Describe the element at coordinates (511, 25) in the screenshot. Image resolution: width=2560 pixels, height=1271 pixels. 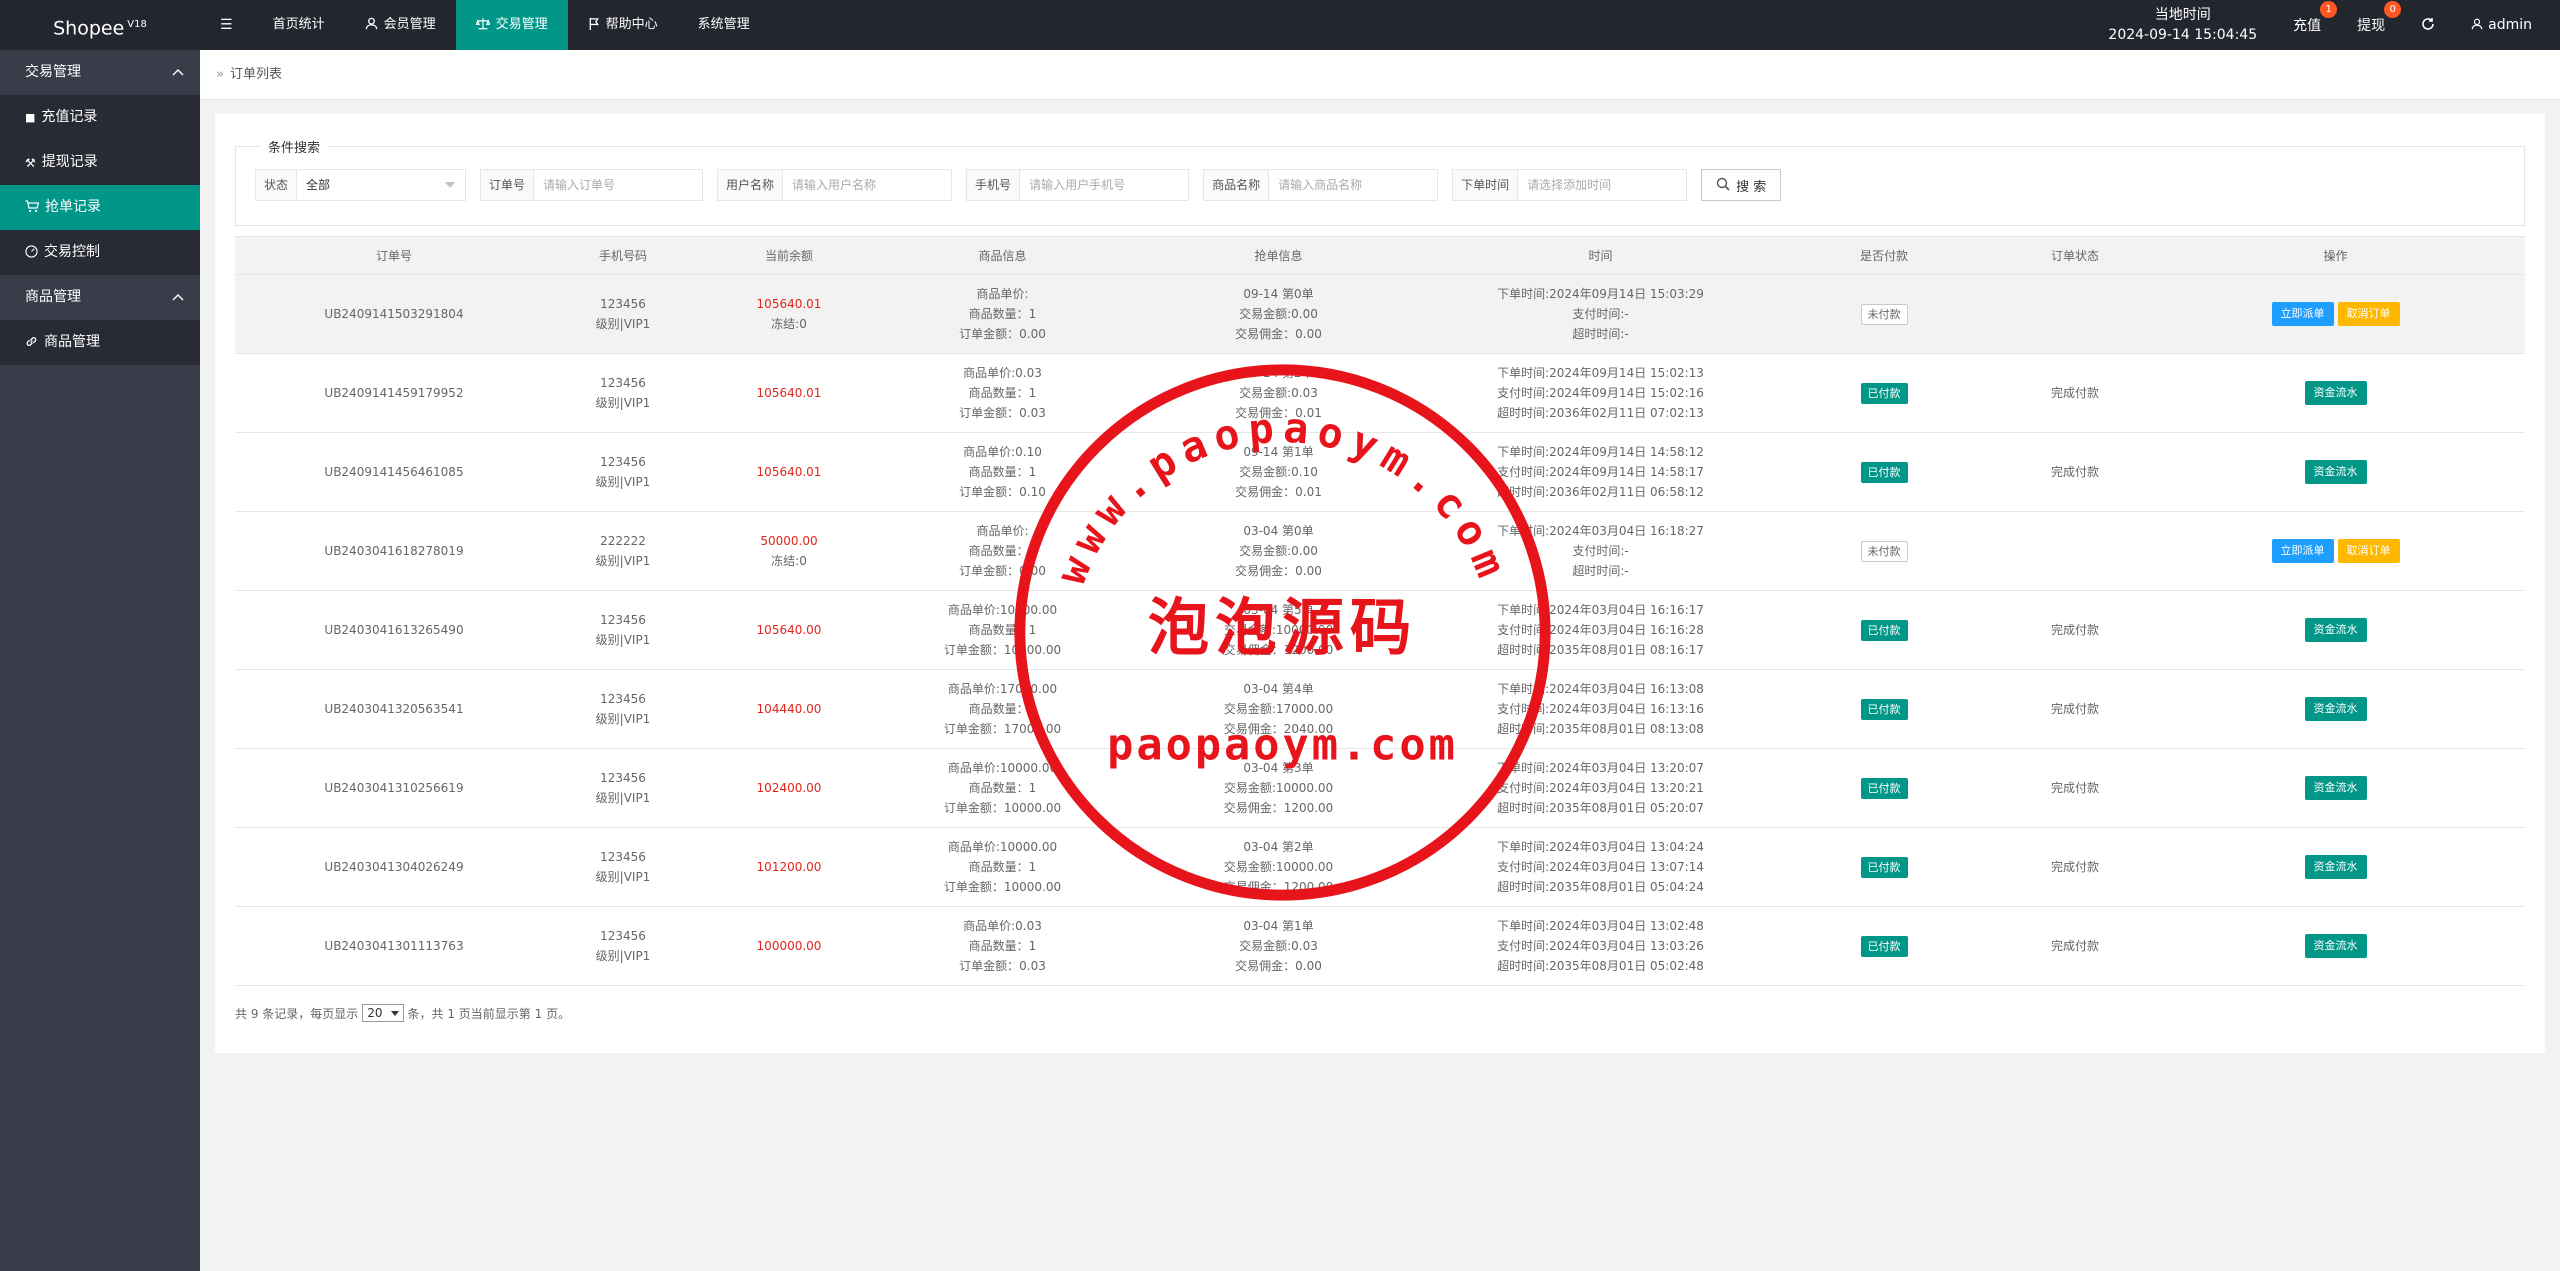
I see `nav-trade-management: 交易管理` at that location.